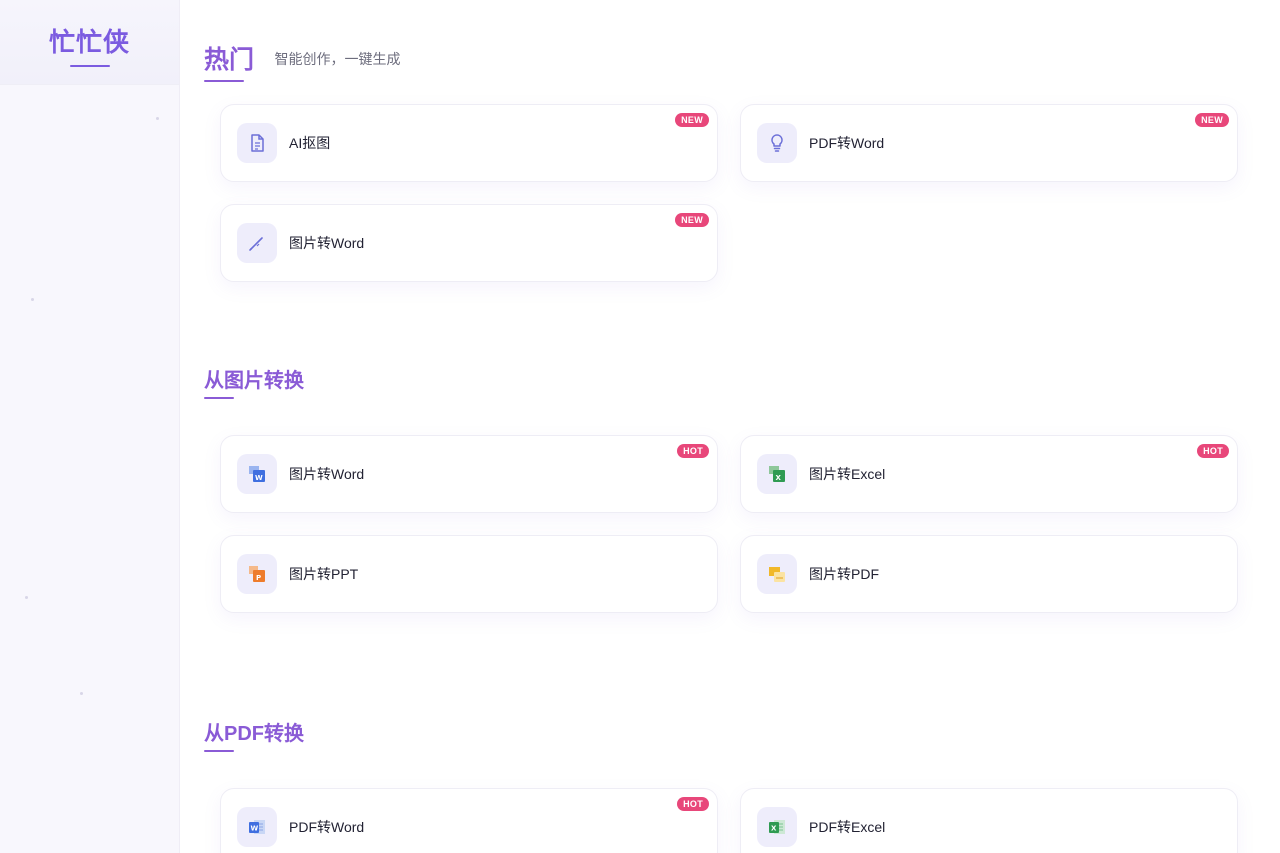 The width and height of the screenshot is (1280, 853). Describe the element at coordinates (229, 60) in the screenshot. I see `section-title: 热门` at that location.